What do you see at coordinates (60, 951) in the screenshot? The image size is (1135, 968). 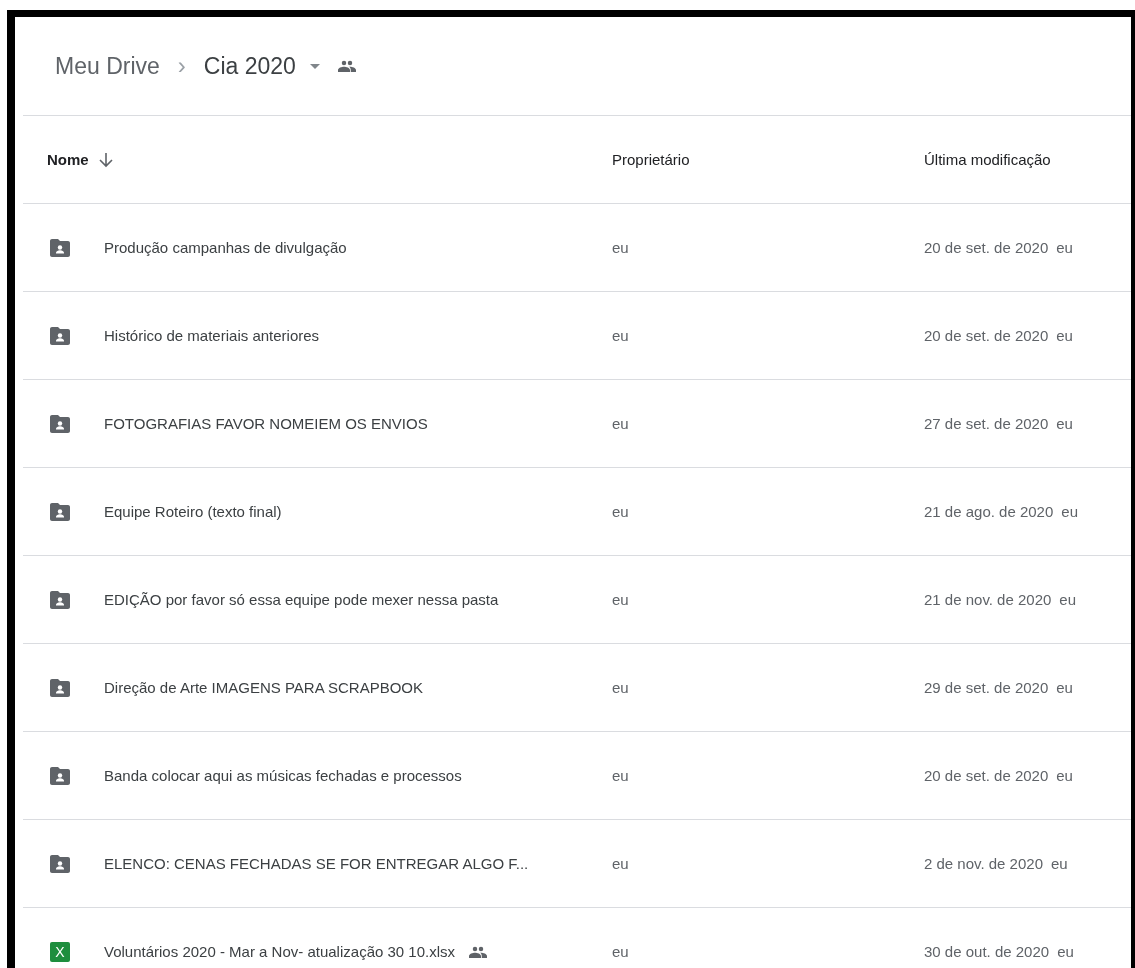 I see `spreadsheet-icon: X` at bounding box center [60, 951].